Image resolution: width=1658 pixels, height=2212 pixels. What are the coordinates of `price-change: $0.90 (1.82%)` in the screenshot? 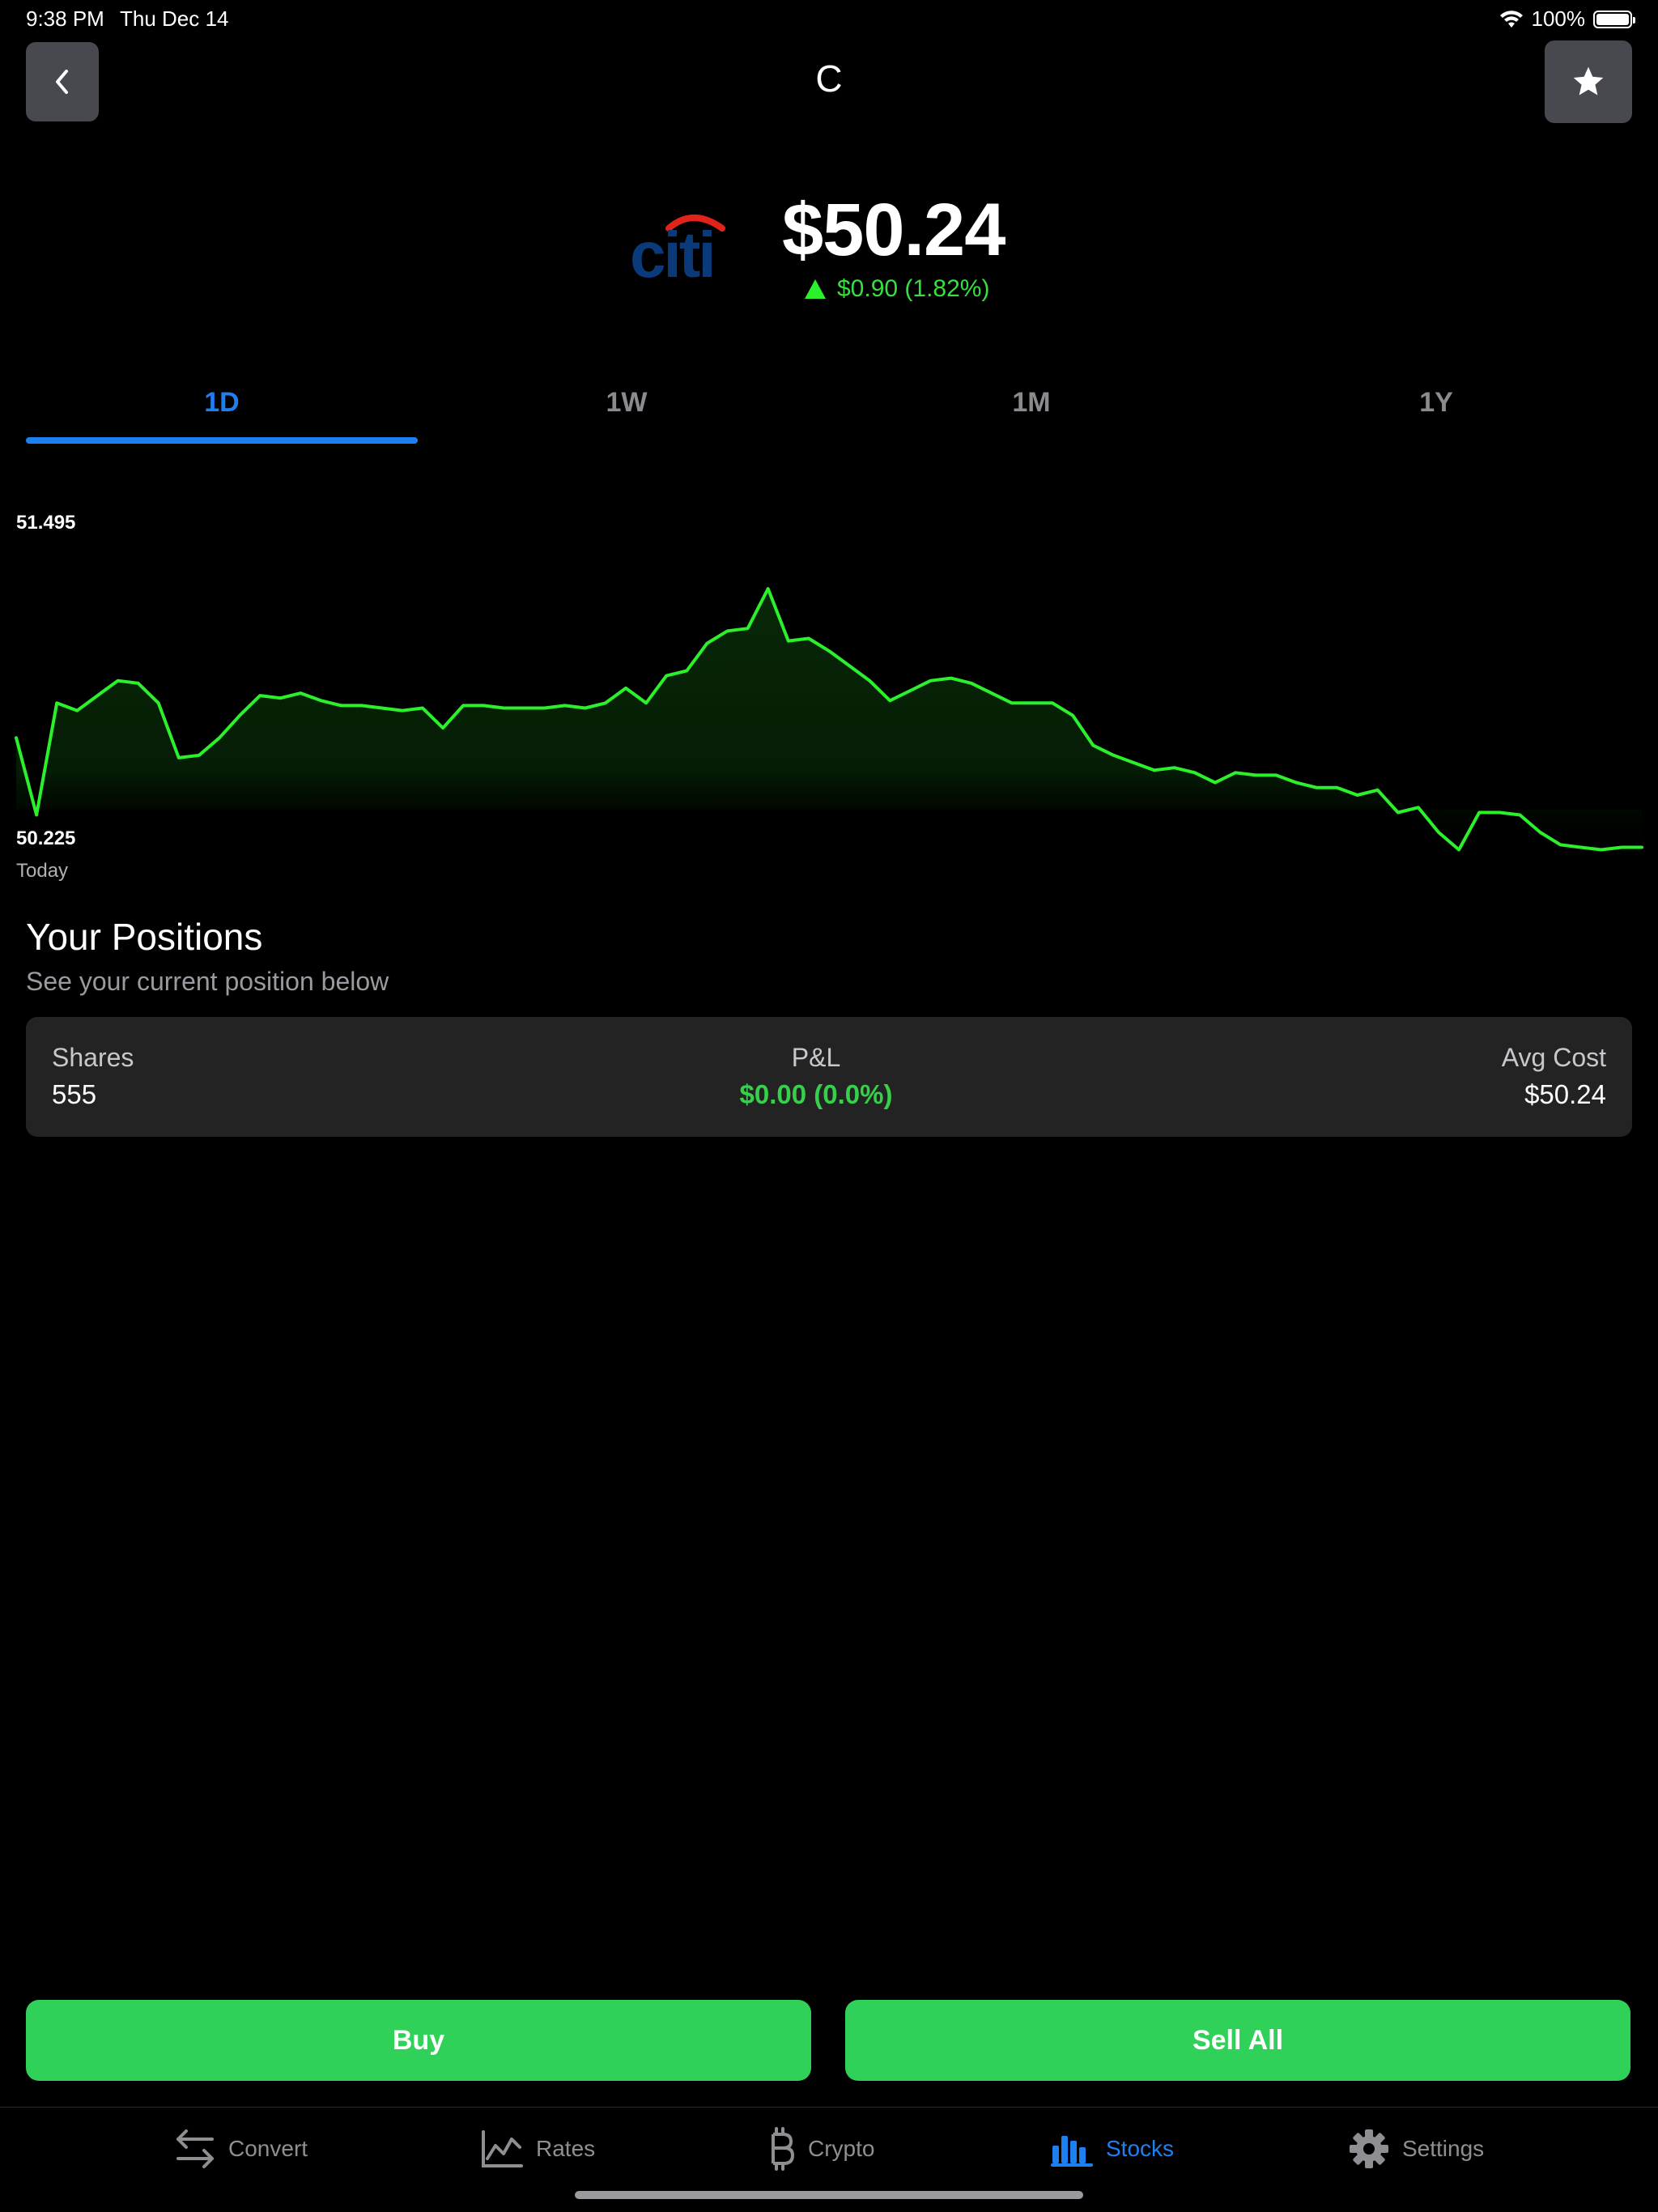 It's located at (897, 289).